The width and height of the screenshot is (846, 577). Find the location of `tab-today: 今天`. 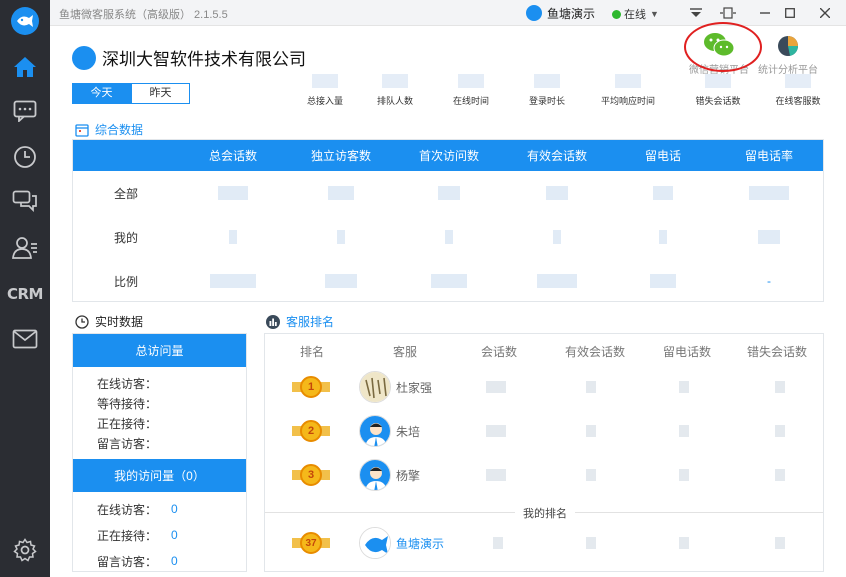

tab-today: 今天 is located at coordinates (101, 93).